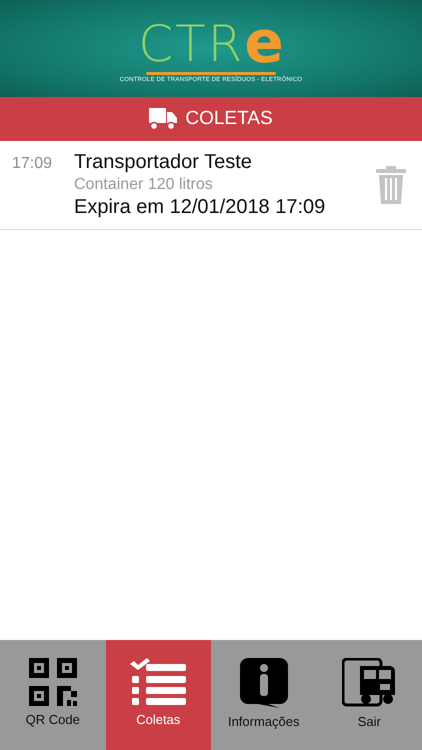  I want to click on tab: Informações, so click(263, 695).